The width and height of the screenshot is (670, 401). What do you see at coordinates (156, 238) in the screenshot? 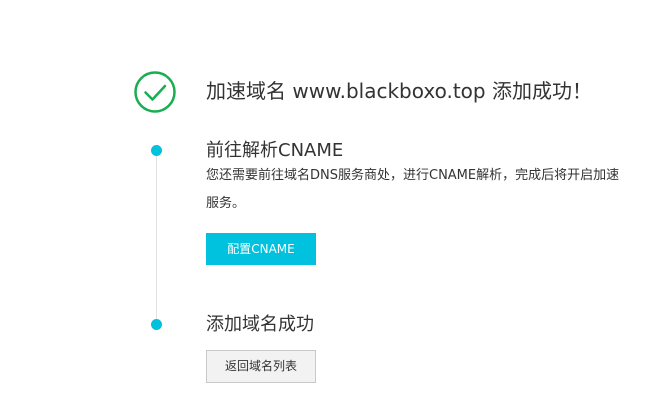
I see `timeline-line` at bounding box center [156, 238].